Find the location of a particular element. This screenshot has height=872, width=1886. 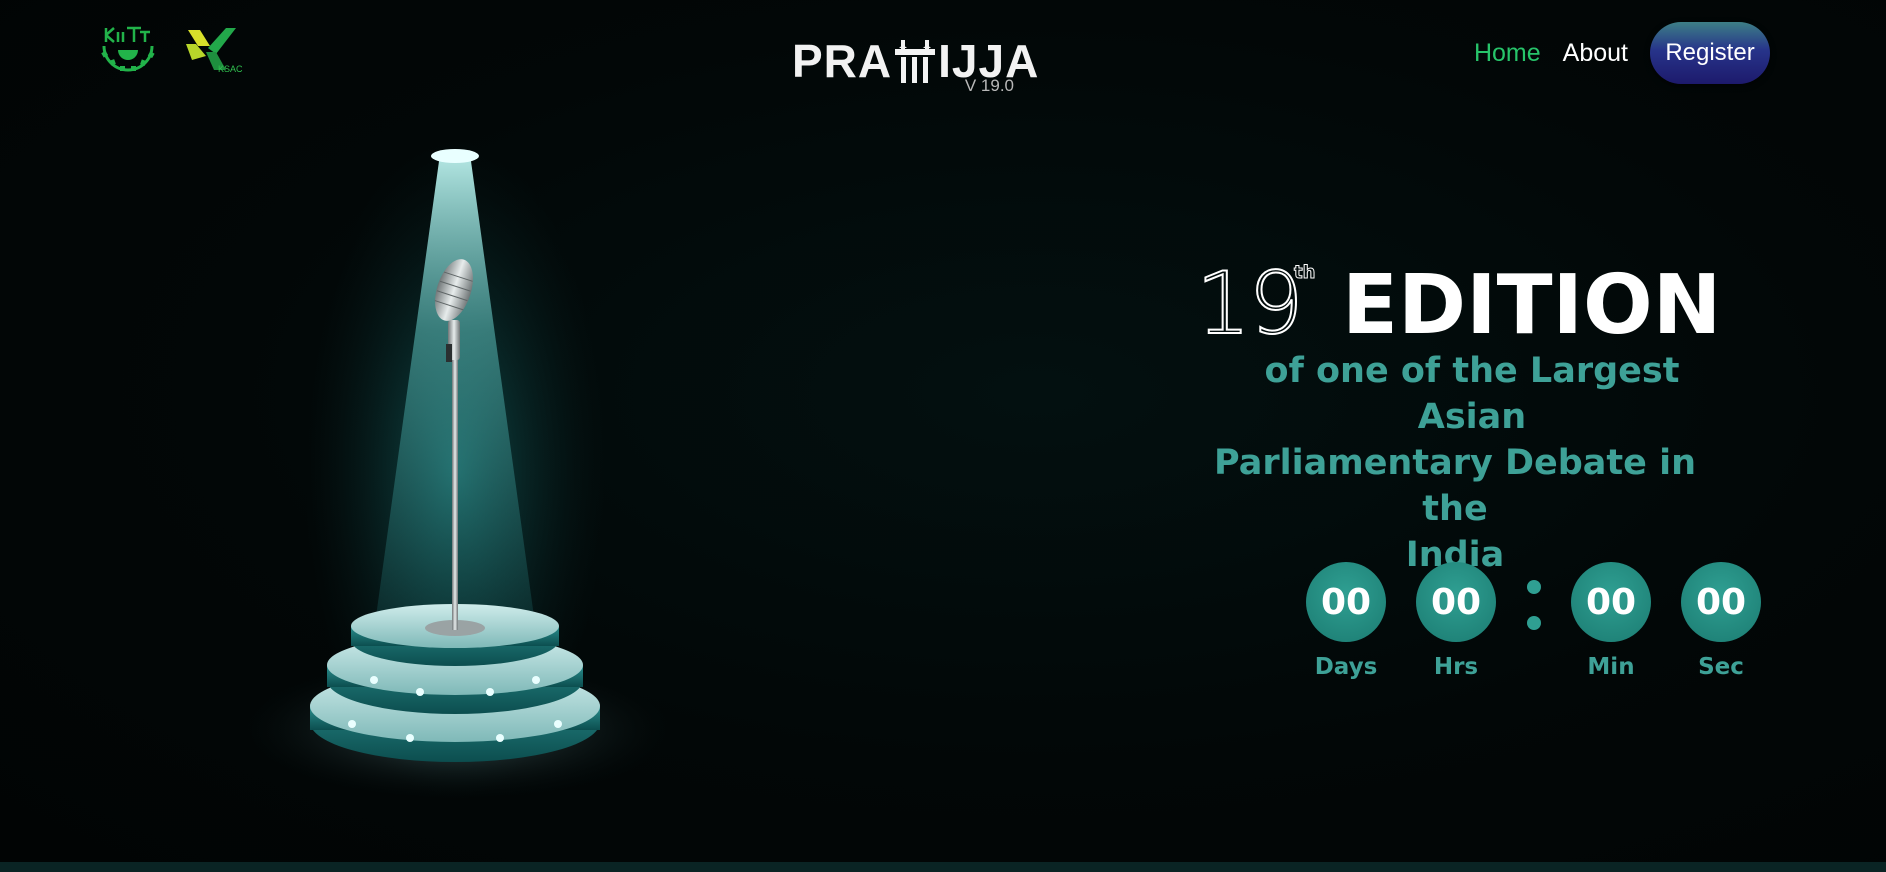

tagline-line-2: Parliamentary Debate in the is located at coordinates (1455, 486).